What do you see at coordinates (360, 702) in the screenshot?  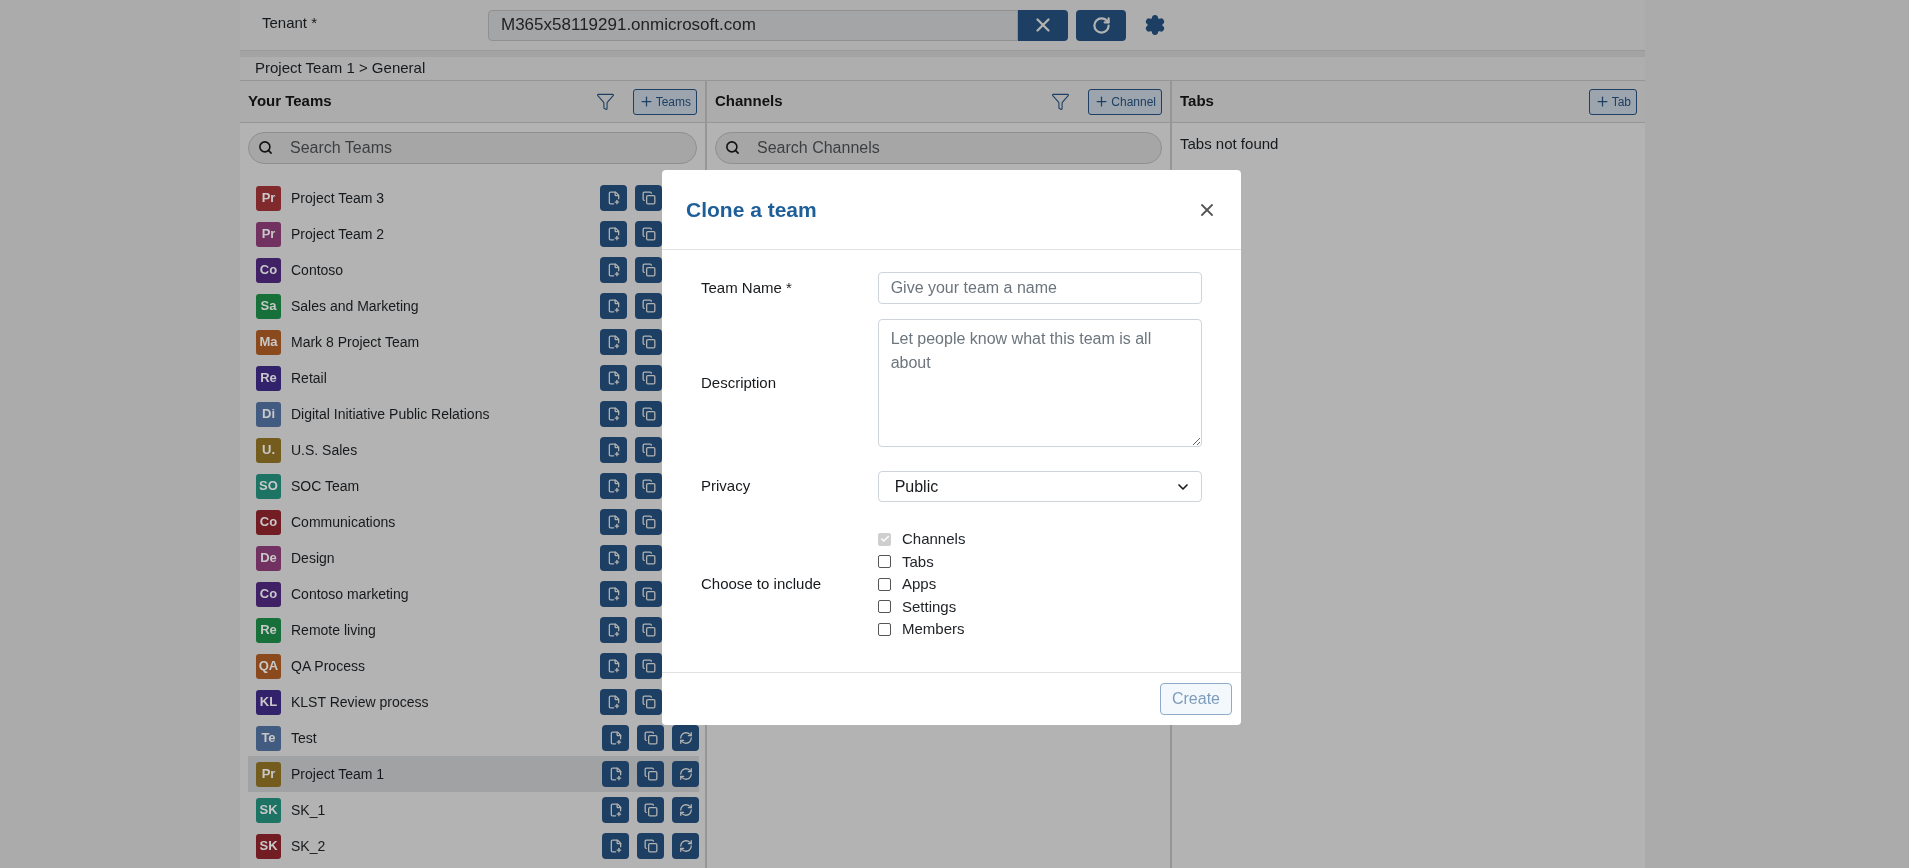 I see `team-name: KLST Review process` at bounding box center [360, 702].